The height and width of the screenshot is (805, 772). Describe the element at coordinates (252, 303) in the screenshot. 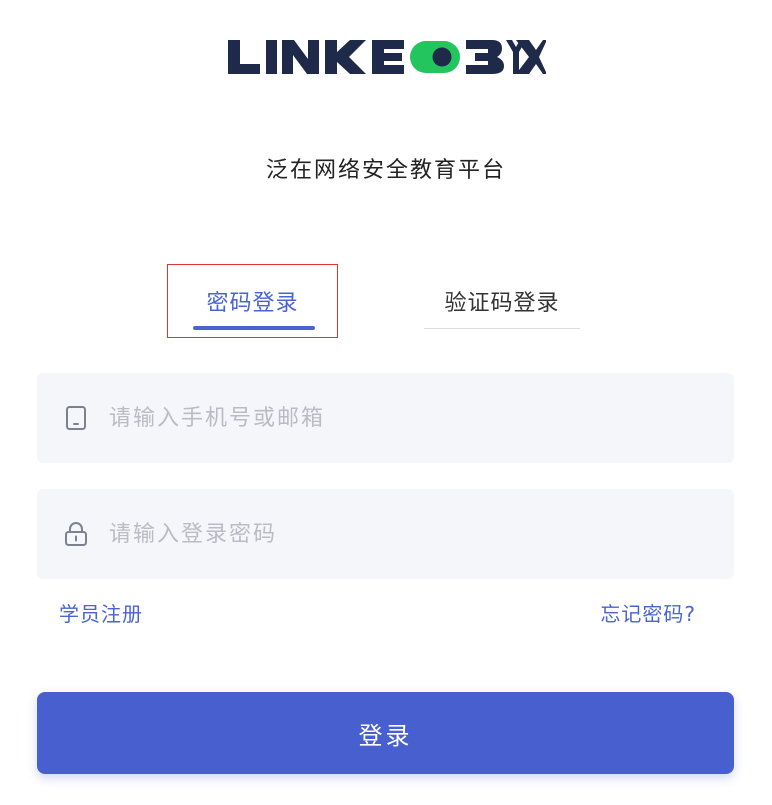

I see `tab-password-login-label: 密码登录` at that location.